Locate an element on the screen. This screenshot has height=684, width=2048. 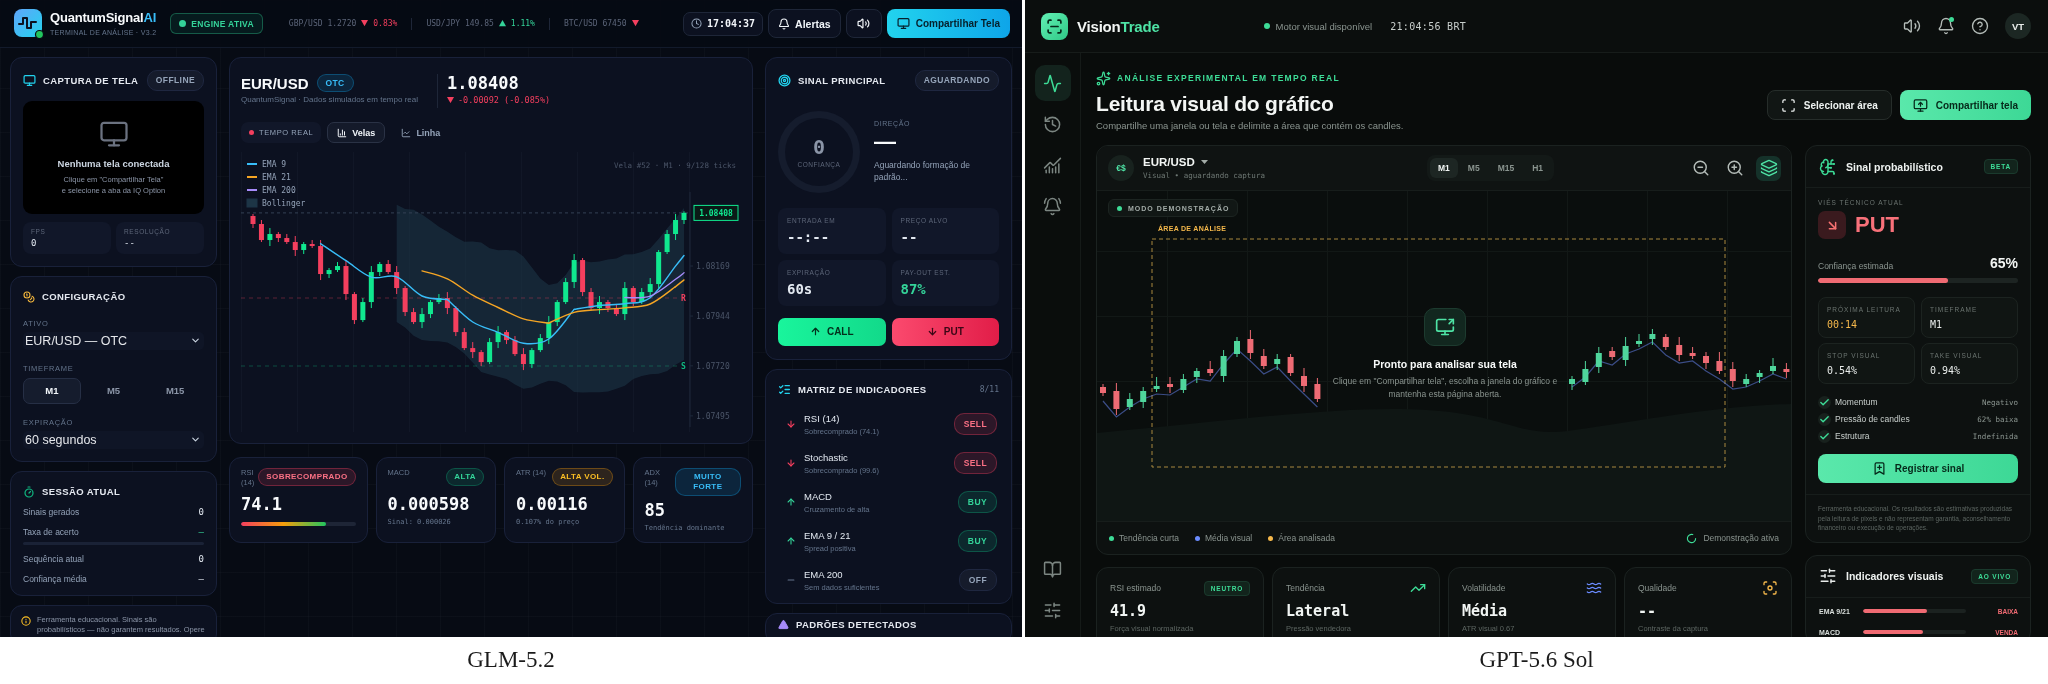
clock-icon is located at coordinates (696, 23).